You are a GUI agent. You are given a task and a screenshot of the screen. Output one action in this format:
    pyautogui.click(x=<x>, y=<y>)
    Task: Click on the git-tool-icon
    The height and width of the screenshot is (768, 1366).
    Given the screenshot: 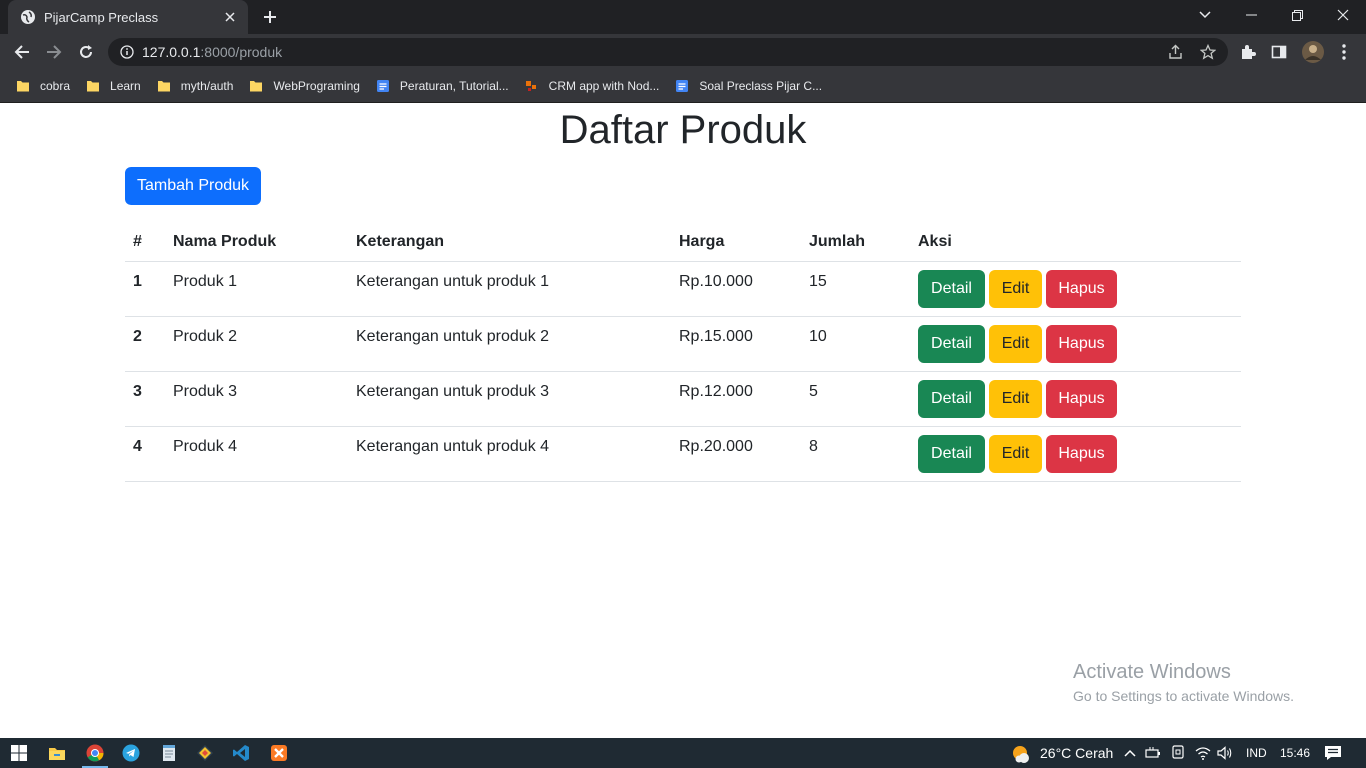 What is the action you would take?
    pyautogui.click(x=205, y=753)
    